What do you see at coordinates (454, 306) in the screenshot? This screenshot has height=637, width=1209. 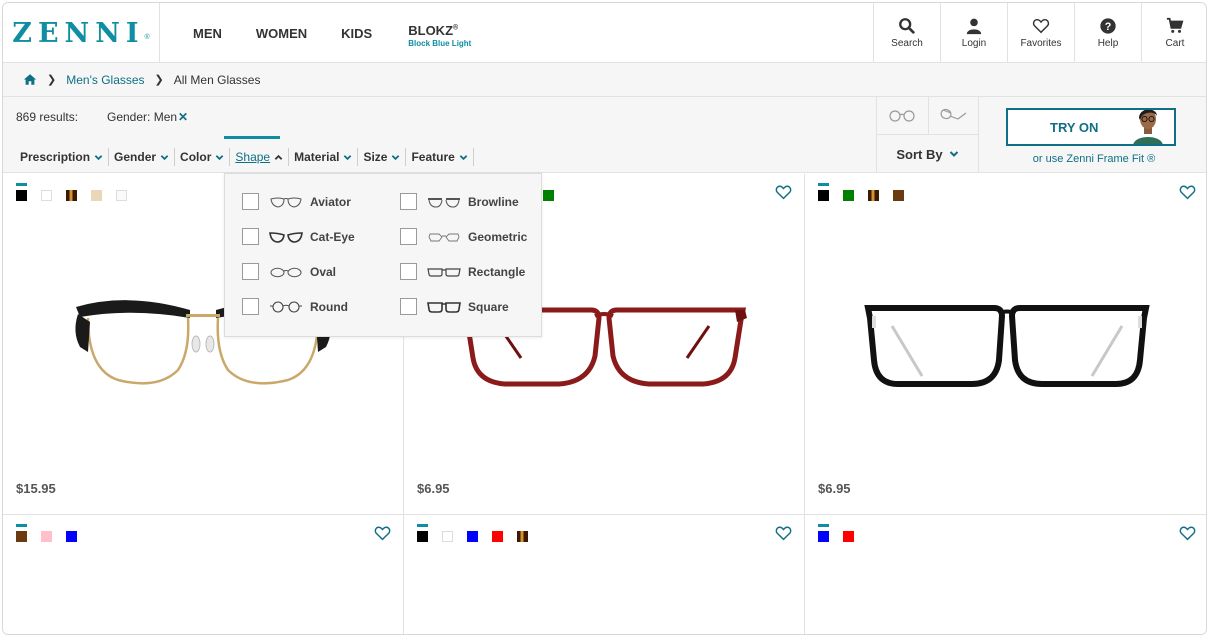 I see `shape-option-square: Square` at bounding box center [454, 306].